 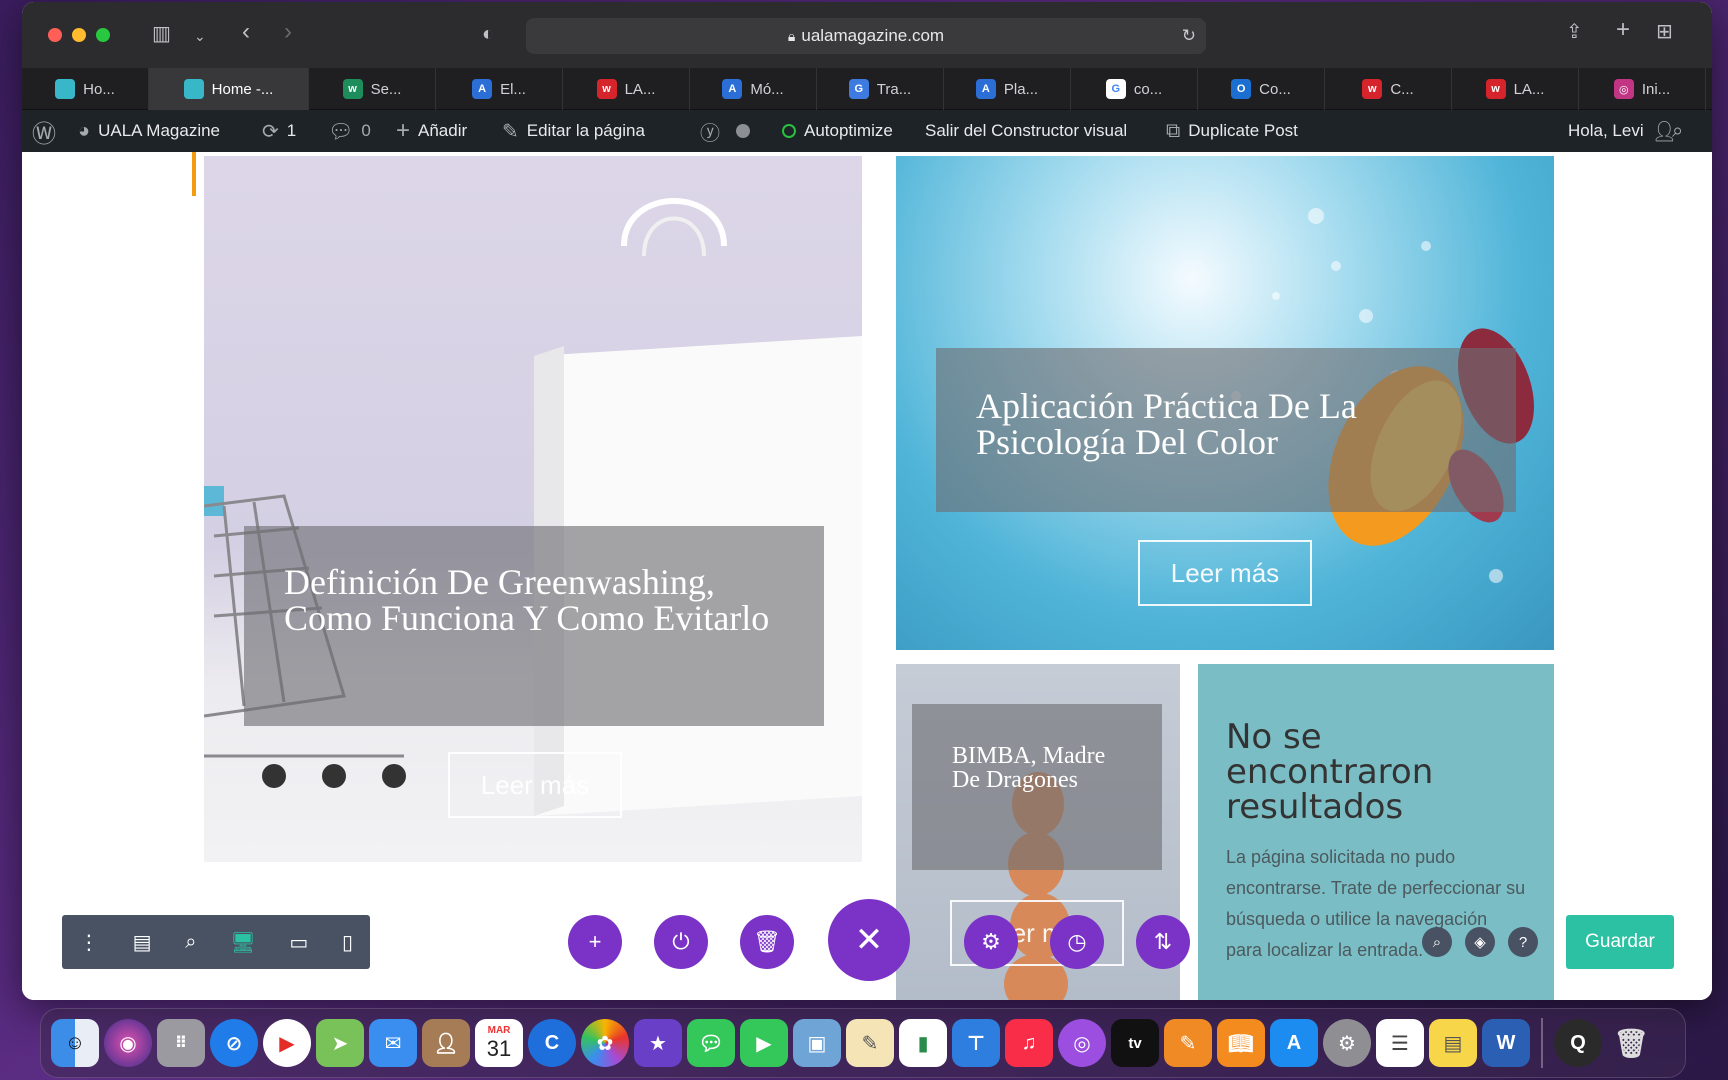 What do you see at coordinates (287, 1043) in the screenshot?
I see `youtube-icon: ▶` at bounding box center [287, 1043].